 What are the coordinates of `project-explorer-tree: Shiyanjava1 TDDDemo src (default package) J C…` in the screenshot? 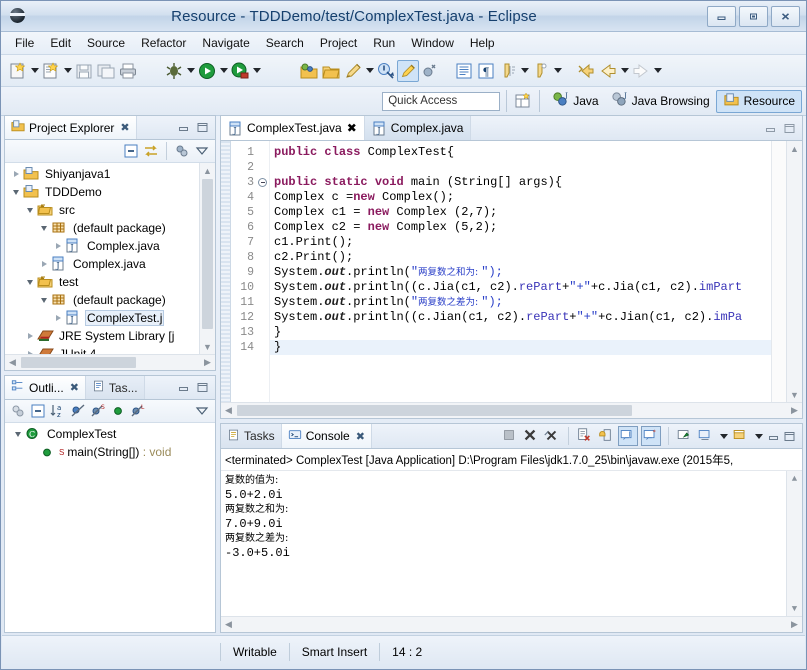 It's located at (110, 258).